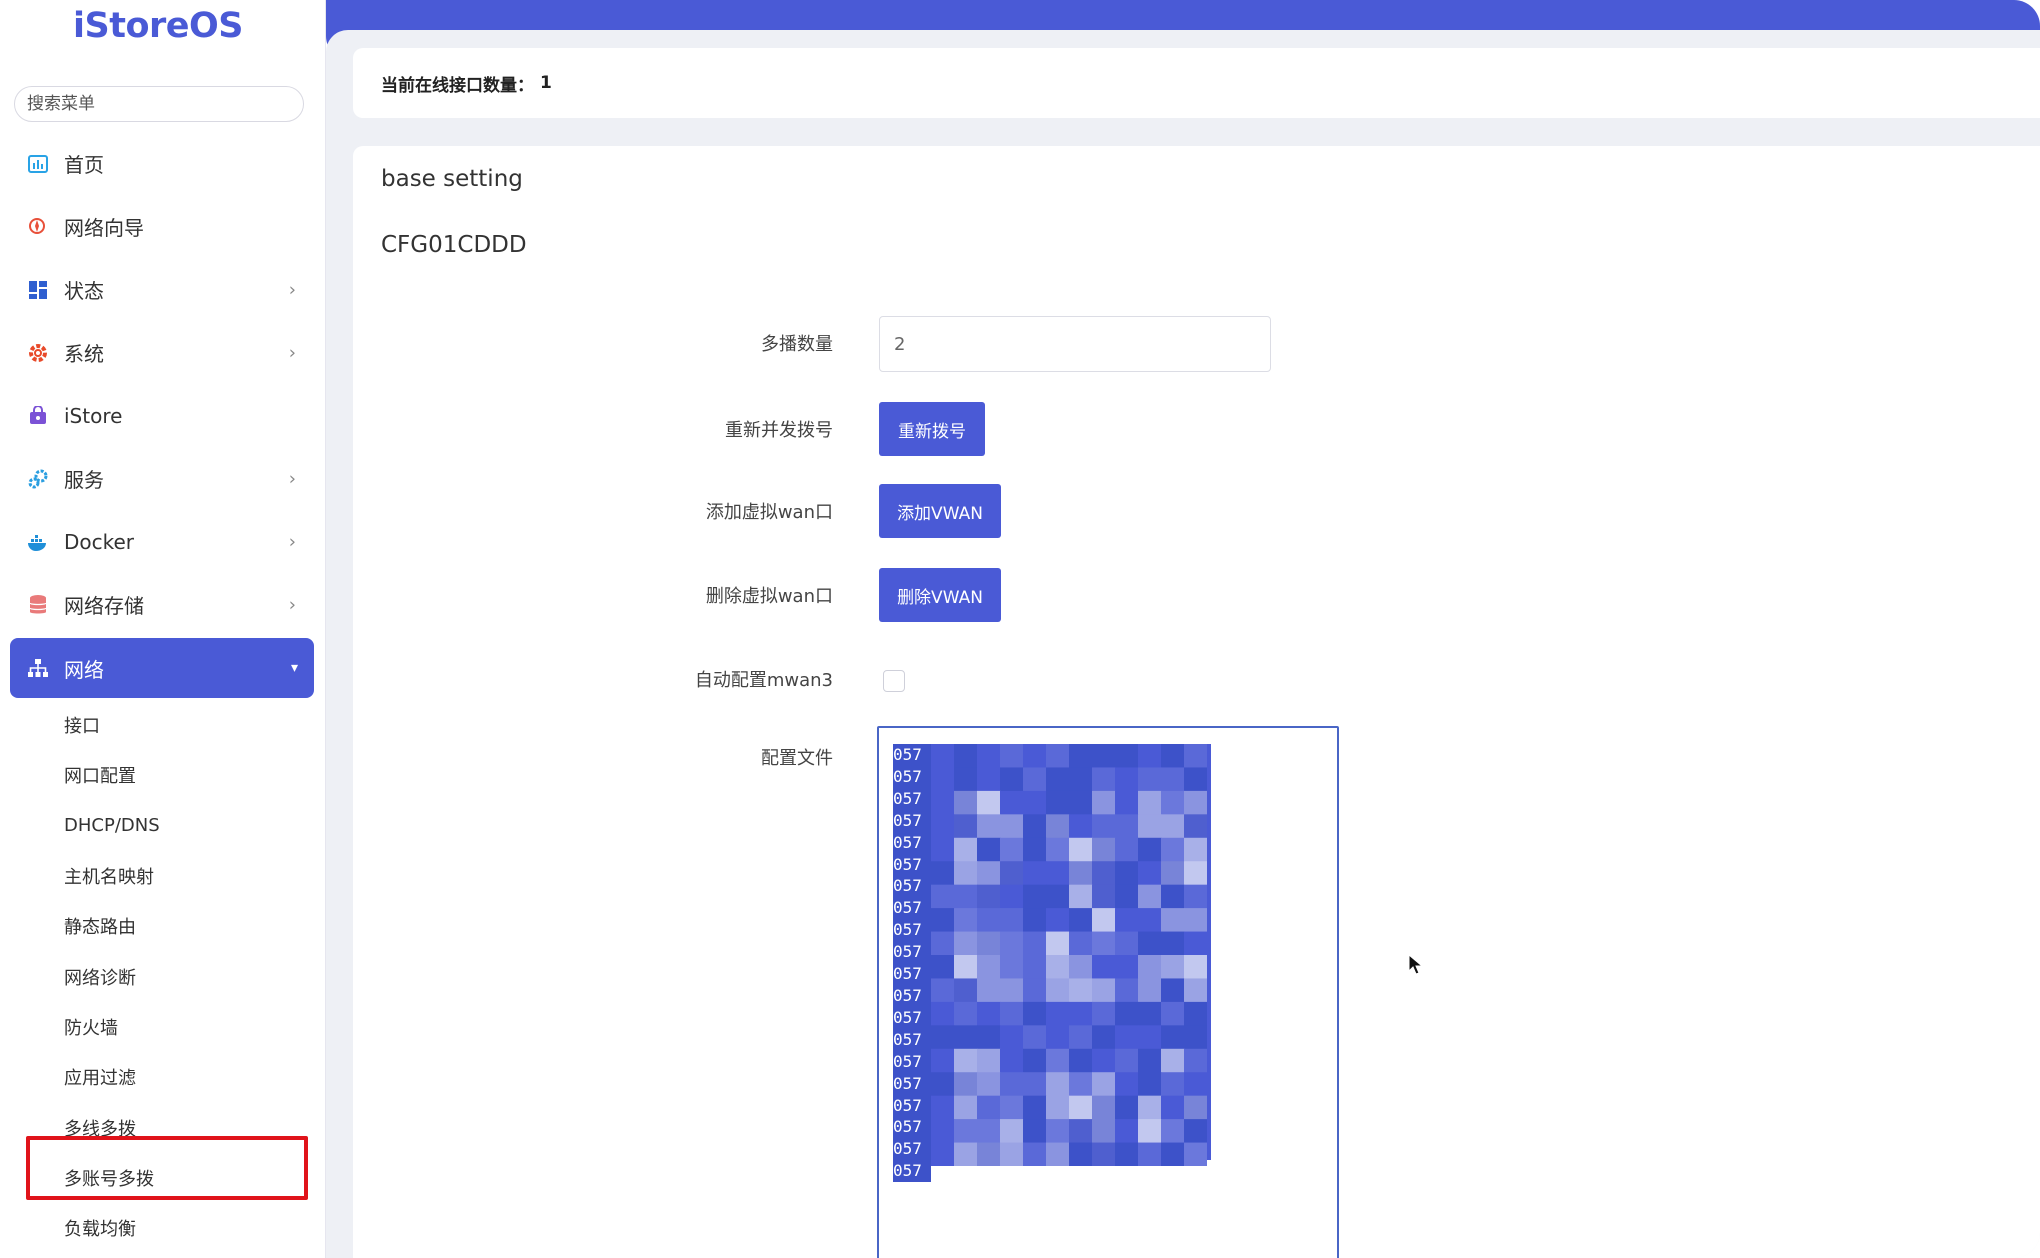  Describe the element at coordinates (38, 164) in the screenshot. I see `dashboard-icon` at that location.